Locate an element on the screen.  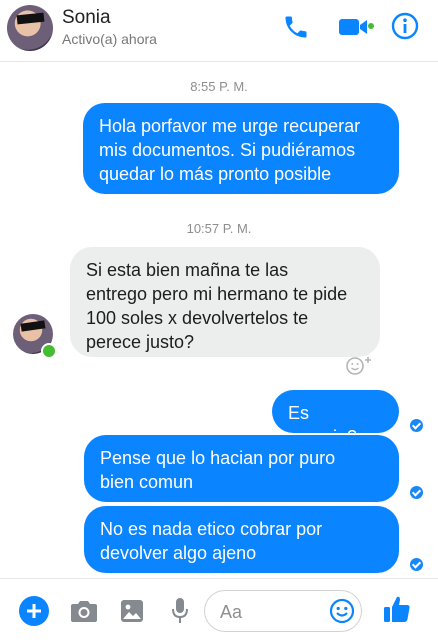
thumbs-up-icon is located at coordinates (397, 609).